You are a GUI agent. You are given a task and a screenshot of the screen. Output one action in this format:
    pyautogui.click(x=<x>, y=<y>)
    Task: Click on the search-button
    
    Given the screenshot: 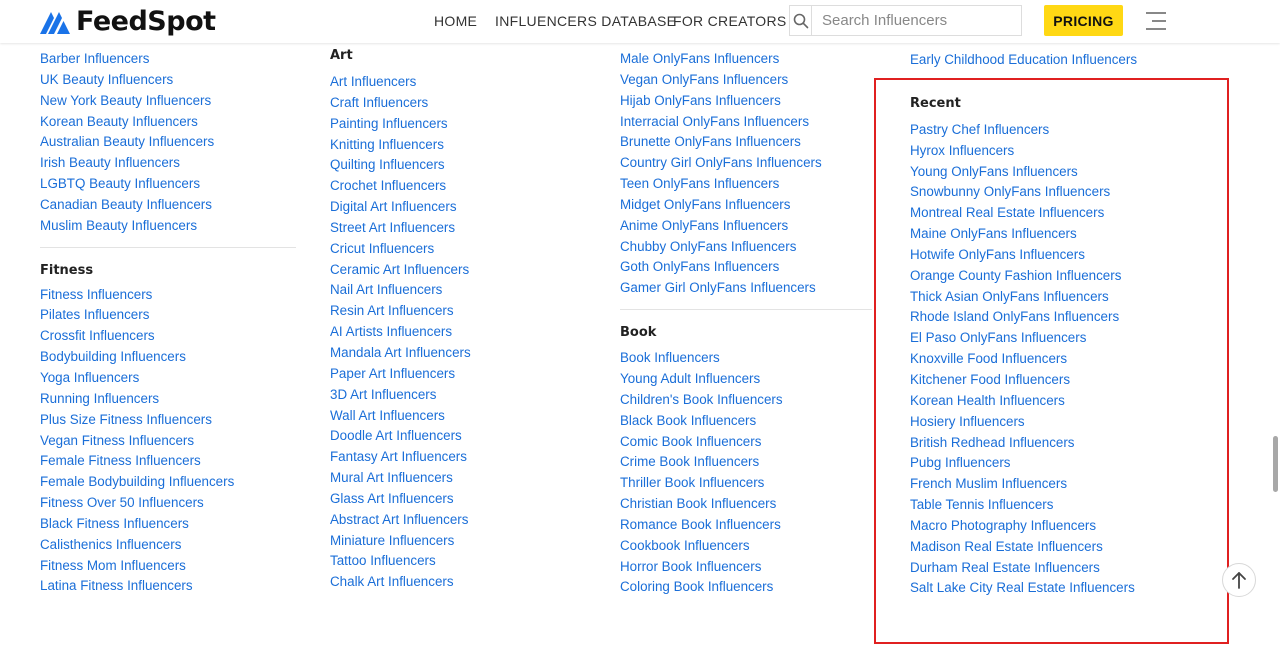 What is the action you would take?
    pyautogui.click(x=801, y=20)
    